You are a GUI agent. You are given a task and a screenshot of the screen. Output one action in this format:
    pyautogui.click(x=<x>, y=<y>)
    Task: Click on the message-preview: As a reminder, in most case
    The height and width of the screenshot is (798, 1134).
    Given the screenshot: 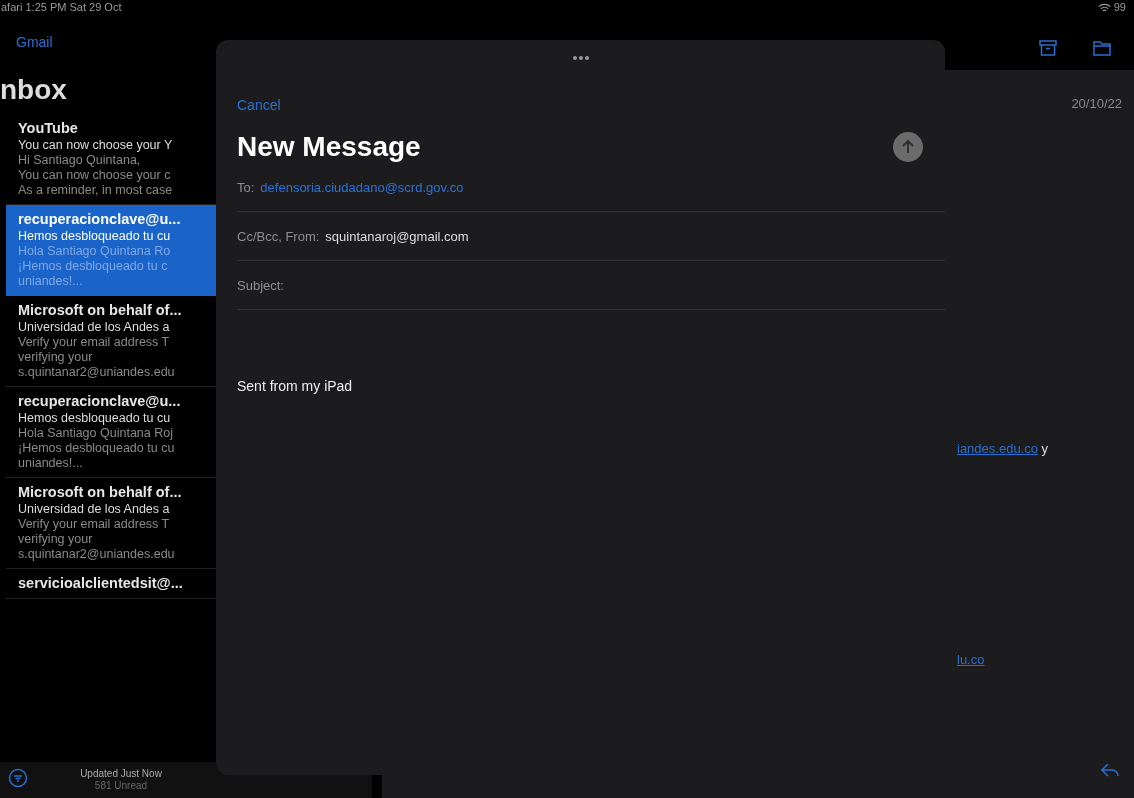 What is the action you would take?
    pyautogui.click(x=96, y=190)
    